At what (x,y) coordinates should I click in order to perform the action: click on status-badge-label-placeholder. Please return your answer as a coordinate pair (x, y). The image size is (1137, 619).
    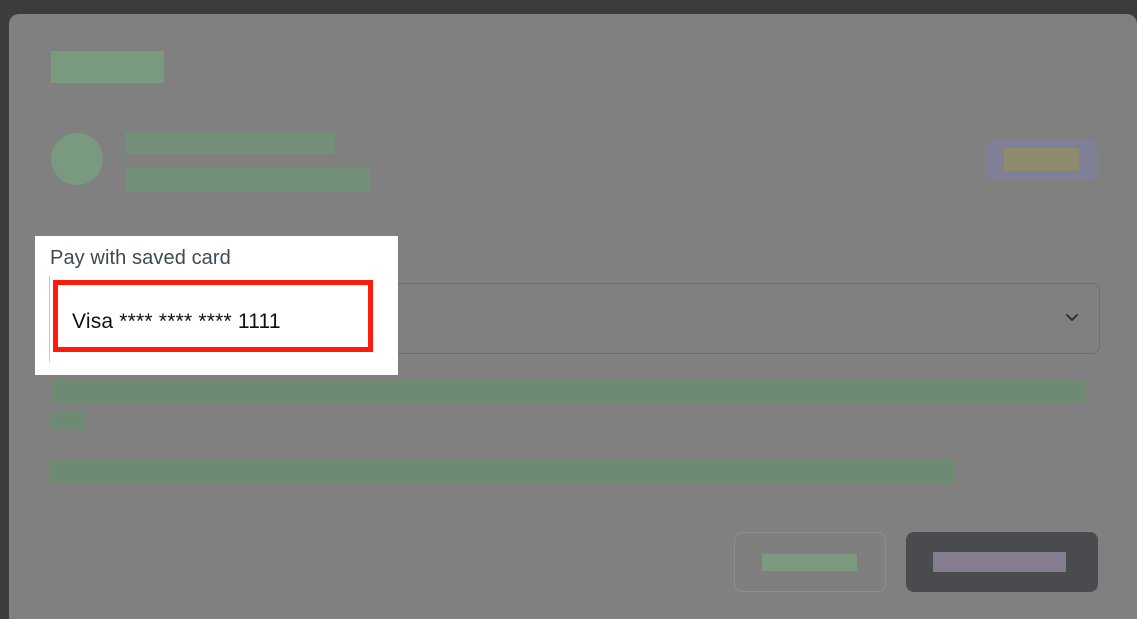
    Looking at the image, I should click on (1041, 159).